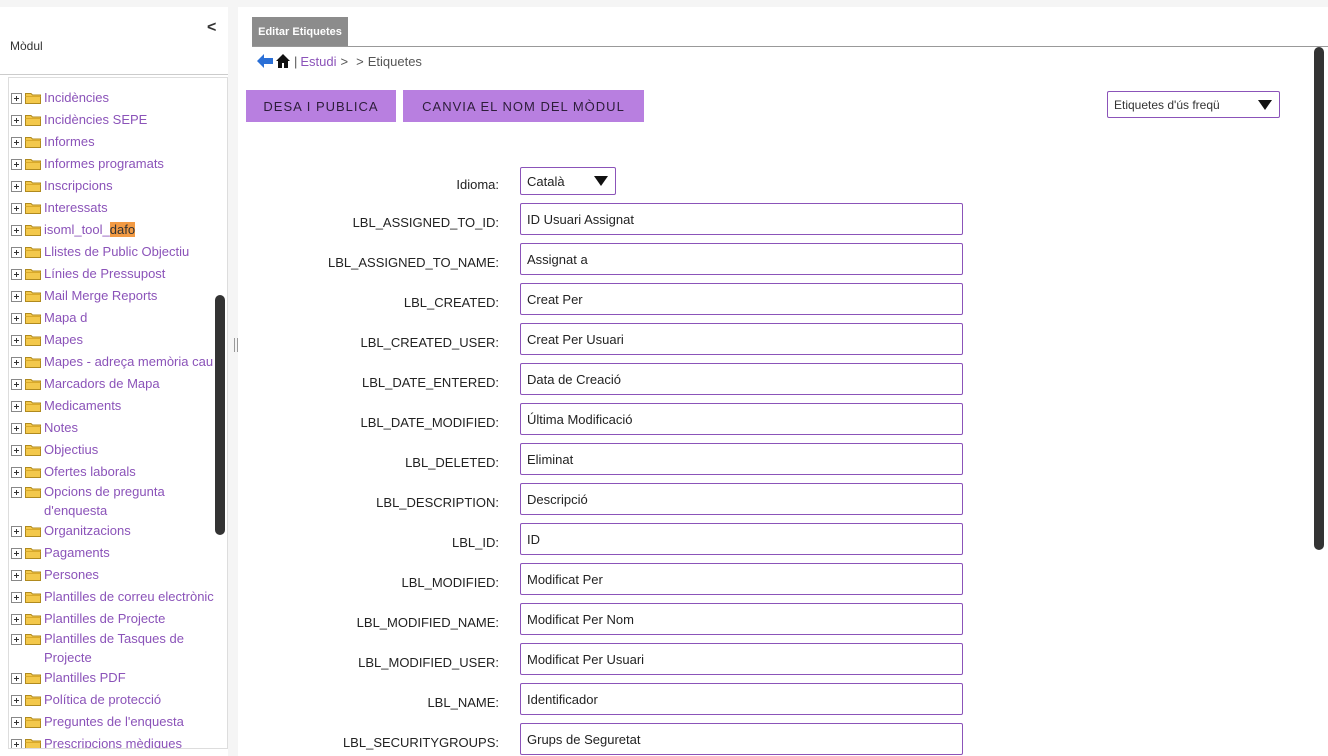  I want to click on tree-item: isoml_tool_dafo, so click(115, 231).